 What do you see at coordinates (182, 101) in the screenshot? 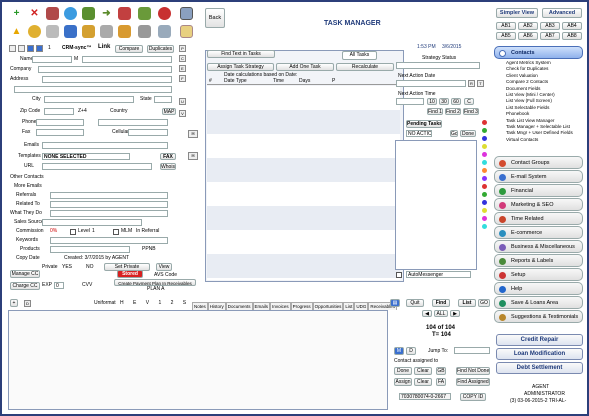
I see `side-letter-u: U` at bounding box center [182, 101].